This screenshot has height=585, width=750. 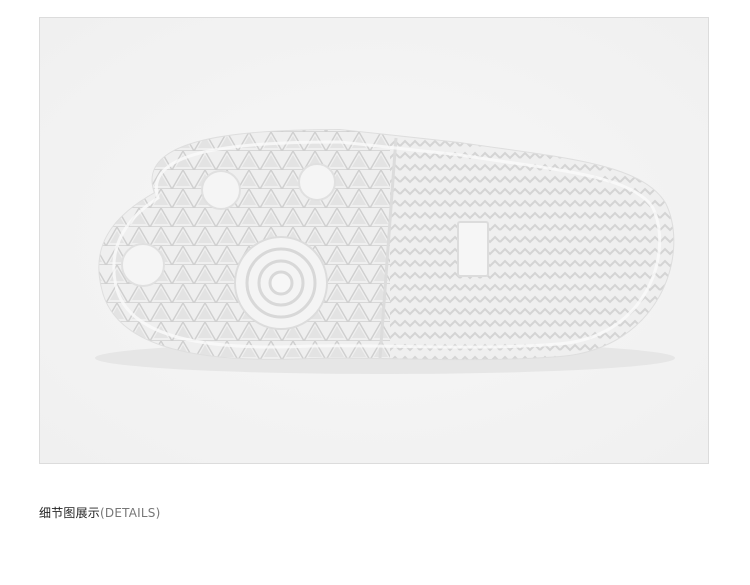 I want to click on caption-title: 细节图展示, so click(x=70, y=513).